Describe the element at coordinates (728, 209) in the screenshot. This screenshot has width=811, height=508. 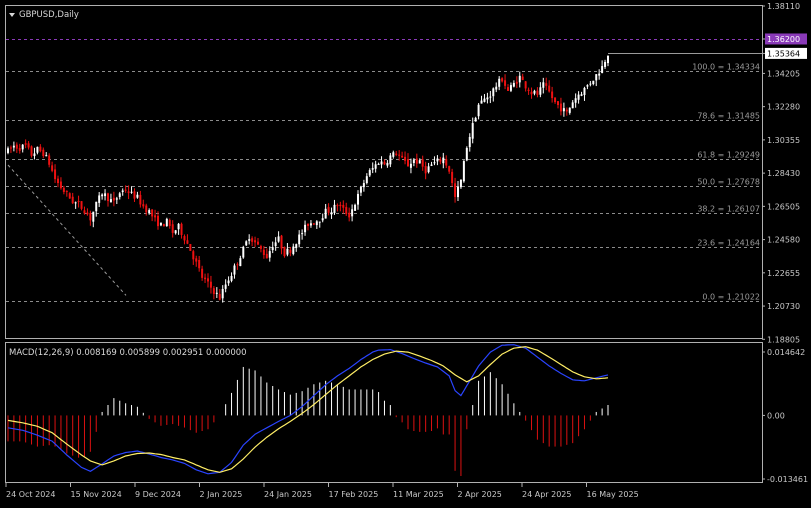
I see `fib-label-4: 38.2 = 1.26107` at that location.